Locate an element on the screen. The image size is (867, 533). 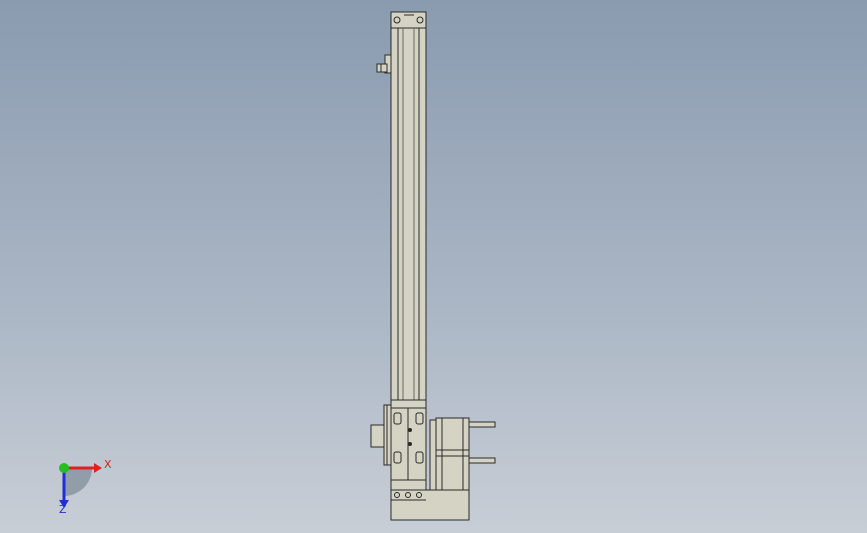
motor-cable-upper is located at coordinates (482, 424).